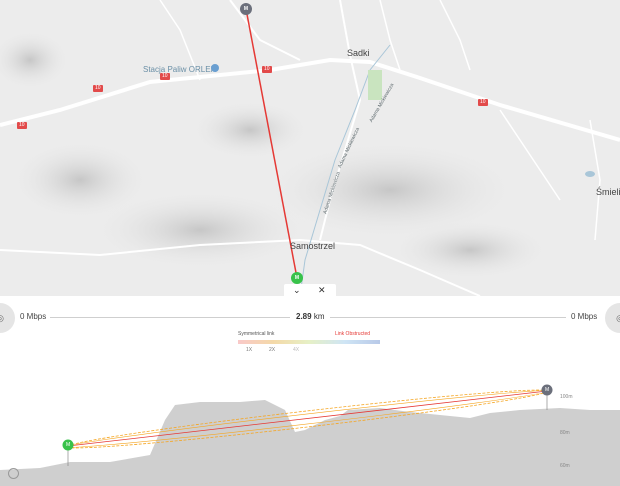 This screenshot has height=486, width=620. What do you see at coordinates (448, 317) in the screenshot?
I see `right-distance-arrow` at bounding box center [448, 317].